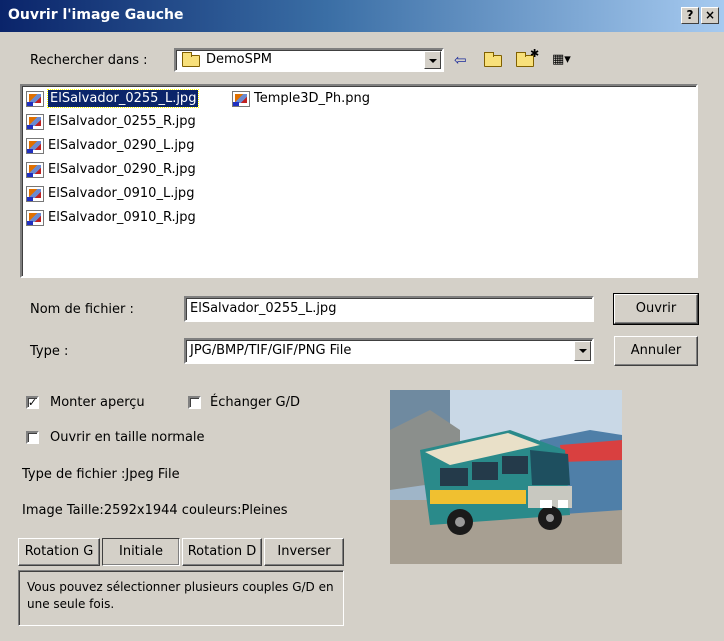 This screenshot has width=724, height=641. I want to click on view-menu-icon: ▦▾, so click(561, 60).